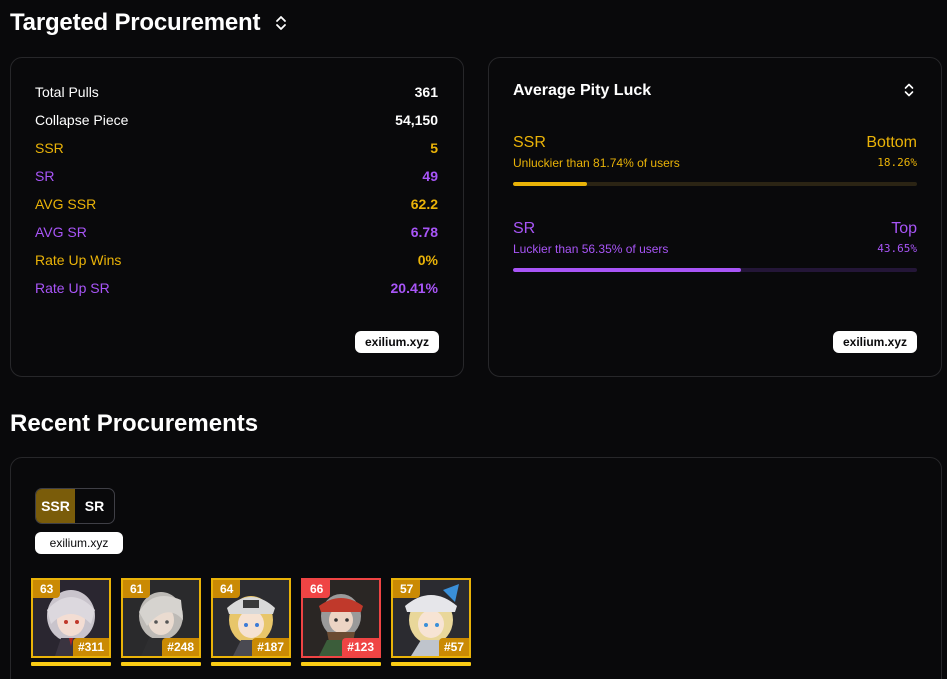  What do you see at coordinates (424, 232) in the screenshot?
I see `stat-value: 6.78` at bounding box center [424, 232].